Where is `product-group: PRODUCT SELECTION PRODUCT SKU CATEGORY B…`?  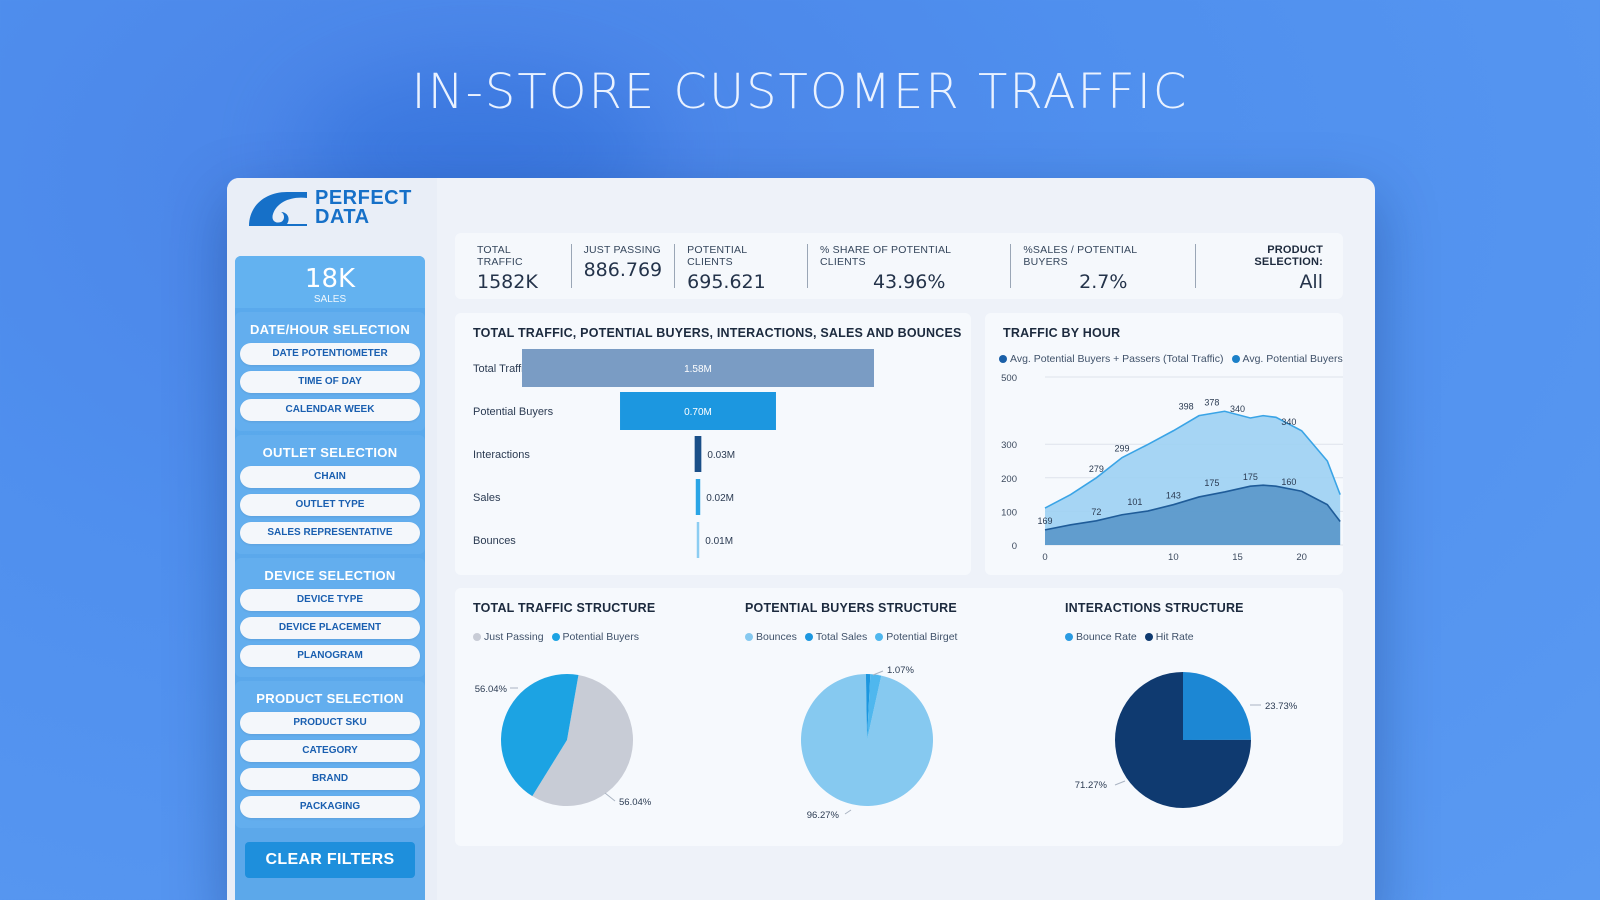 product-group: PRODUCT SELECTION PRODUCT SKU CATEGORY B… is located at coordinates (330, 754).